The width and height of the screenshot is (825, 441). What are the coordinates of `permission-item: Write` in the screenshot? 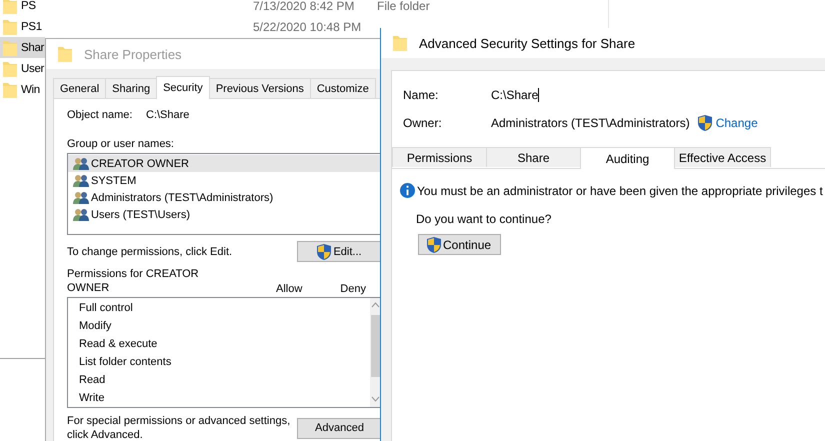 It's located at (92, 399).